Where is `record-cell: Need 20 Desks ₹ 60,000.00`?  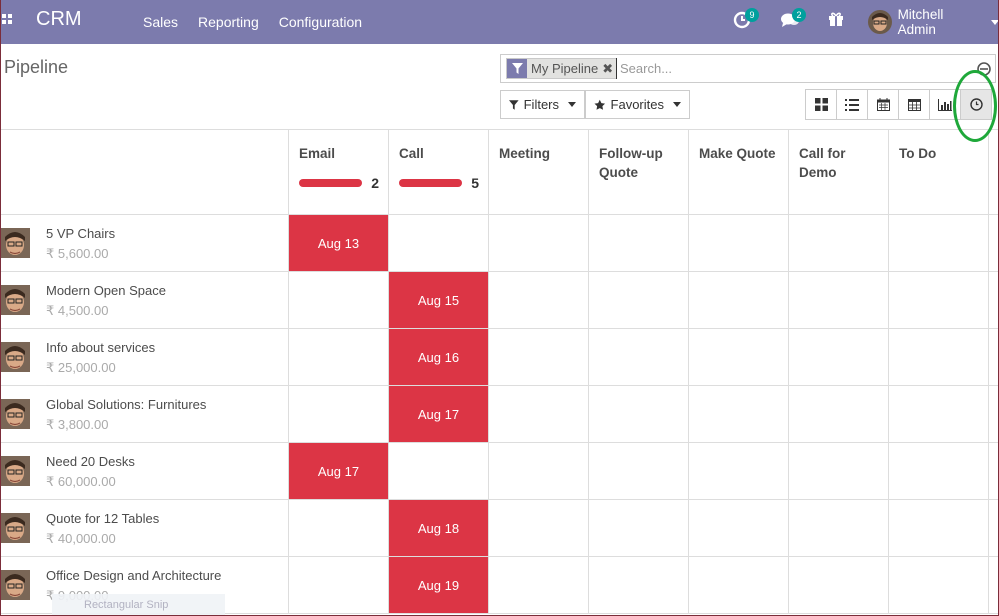
record-cell: Need 20 Desks ₹ 60,000.00 is located at coordinates (144, 471).